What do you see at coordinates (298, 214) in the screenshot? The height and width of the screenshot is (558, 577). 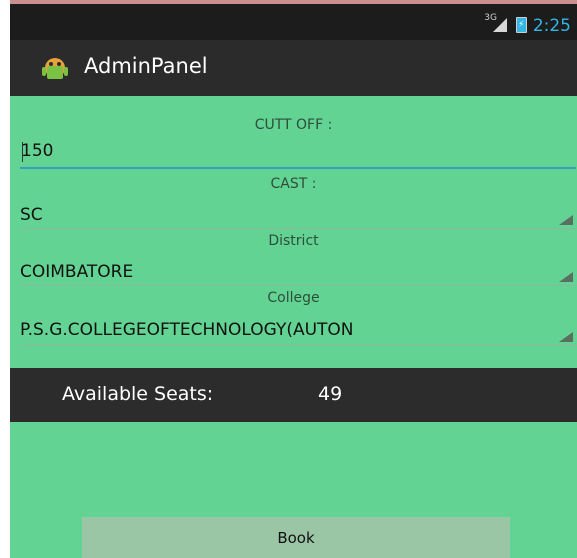 I see `cast-spinner: SC` at bounding box center [298, 214].